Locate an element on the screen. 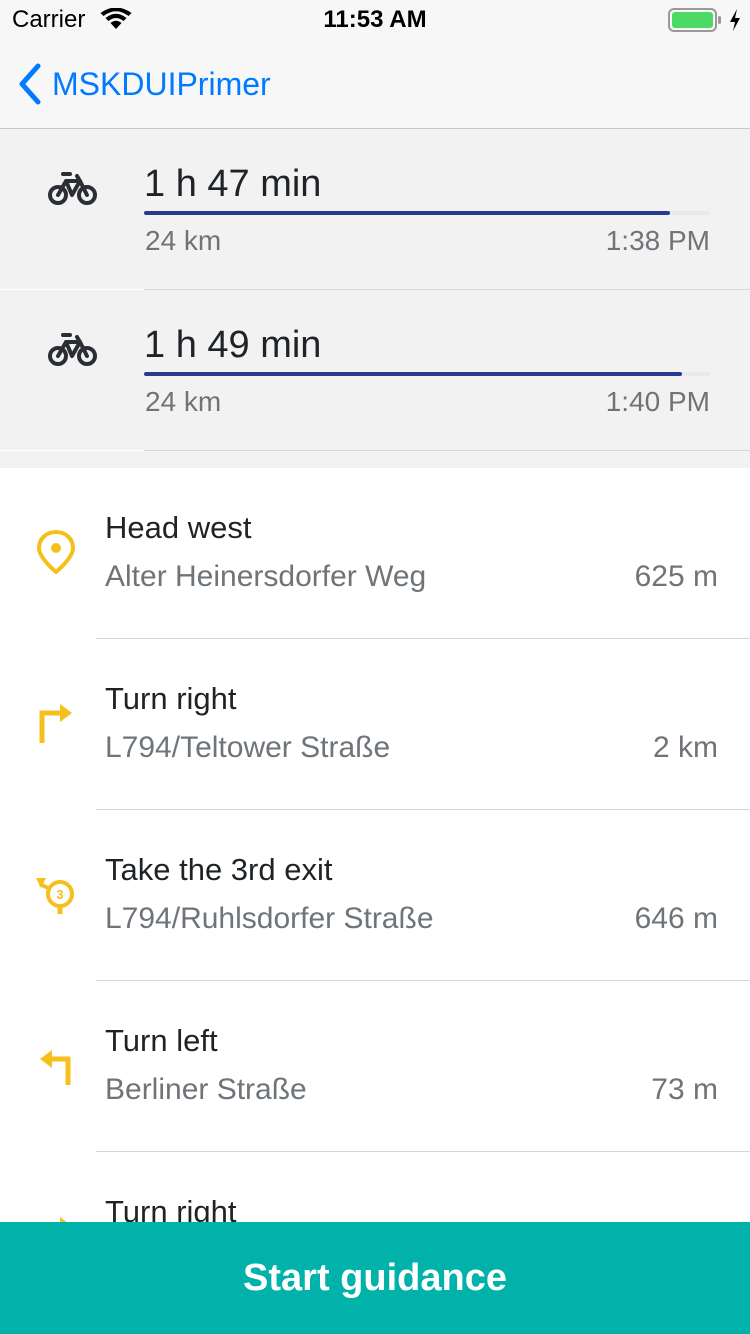  instruction-street: Berliner Straße is located at coordinates (206, 1089).